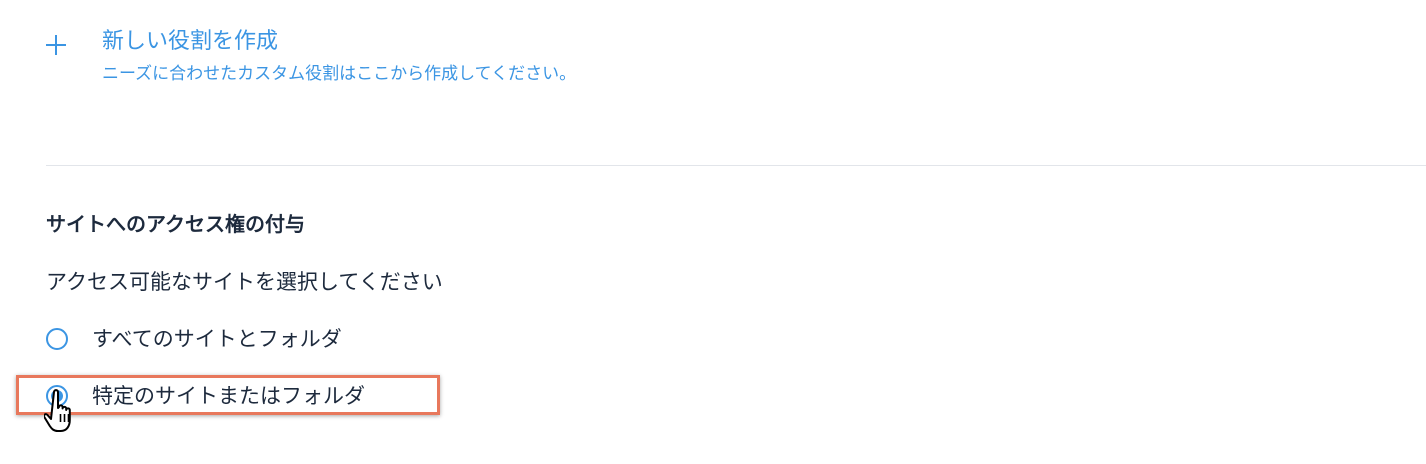  Describe the element at coordinates (175, 224) in the screenshot. I see `access-section-title: サイトへのアクセス権の付与` at that location.